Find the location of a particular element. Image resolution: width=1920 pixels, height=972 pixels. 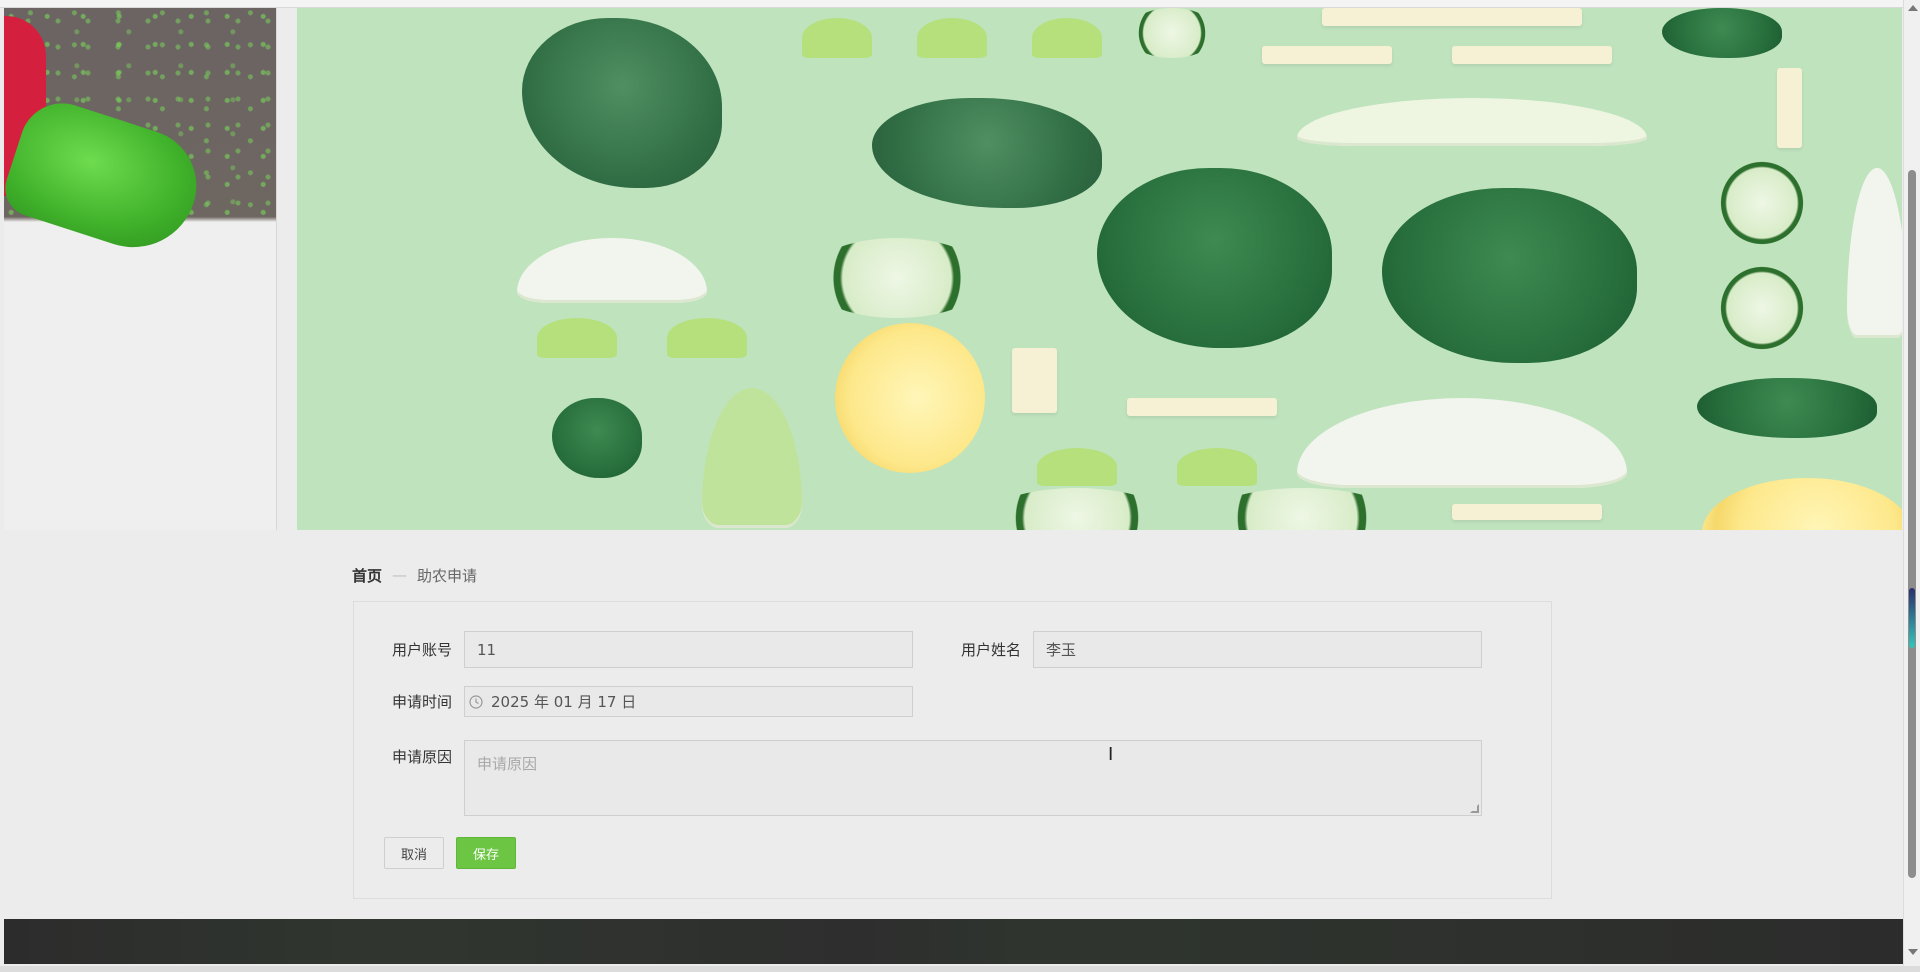

account-label: 用户账号 is located at coordinates (421, 650).